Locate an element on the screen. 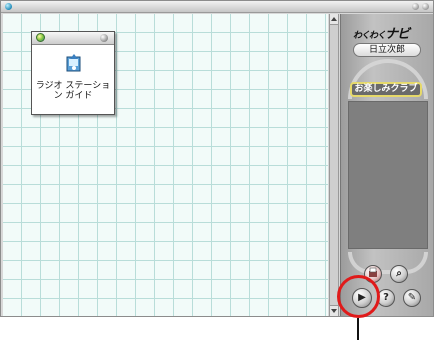 This screenshot has height=345, width=436. highlight-circle is located at coordinates (358, 296).